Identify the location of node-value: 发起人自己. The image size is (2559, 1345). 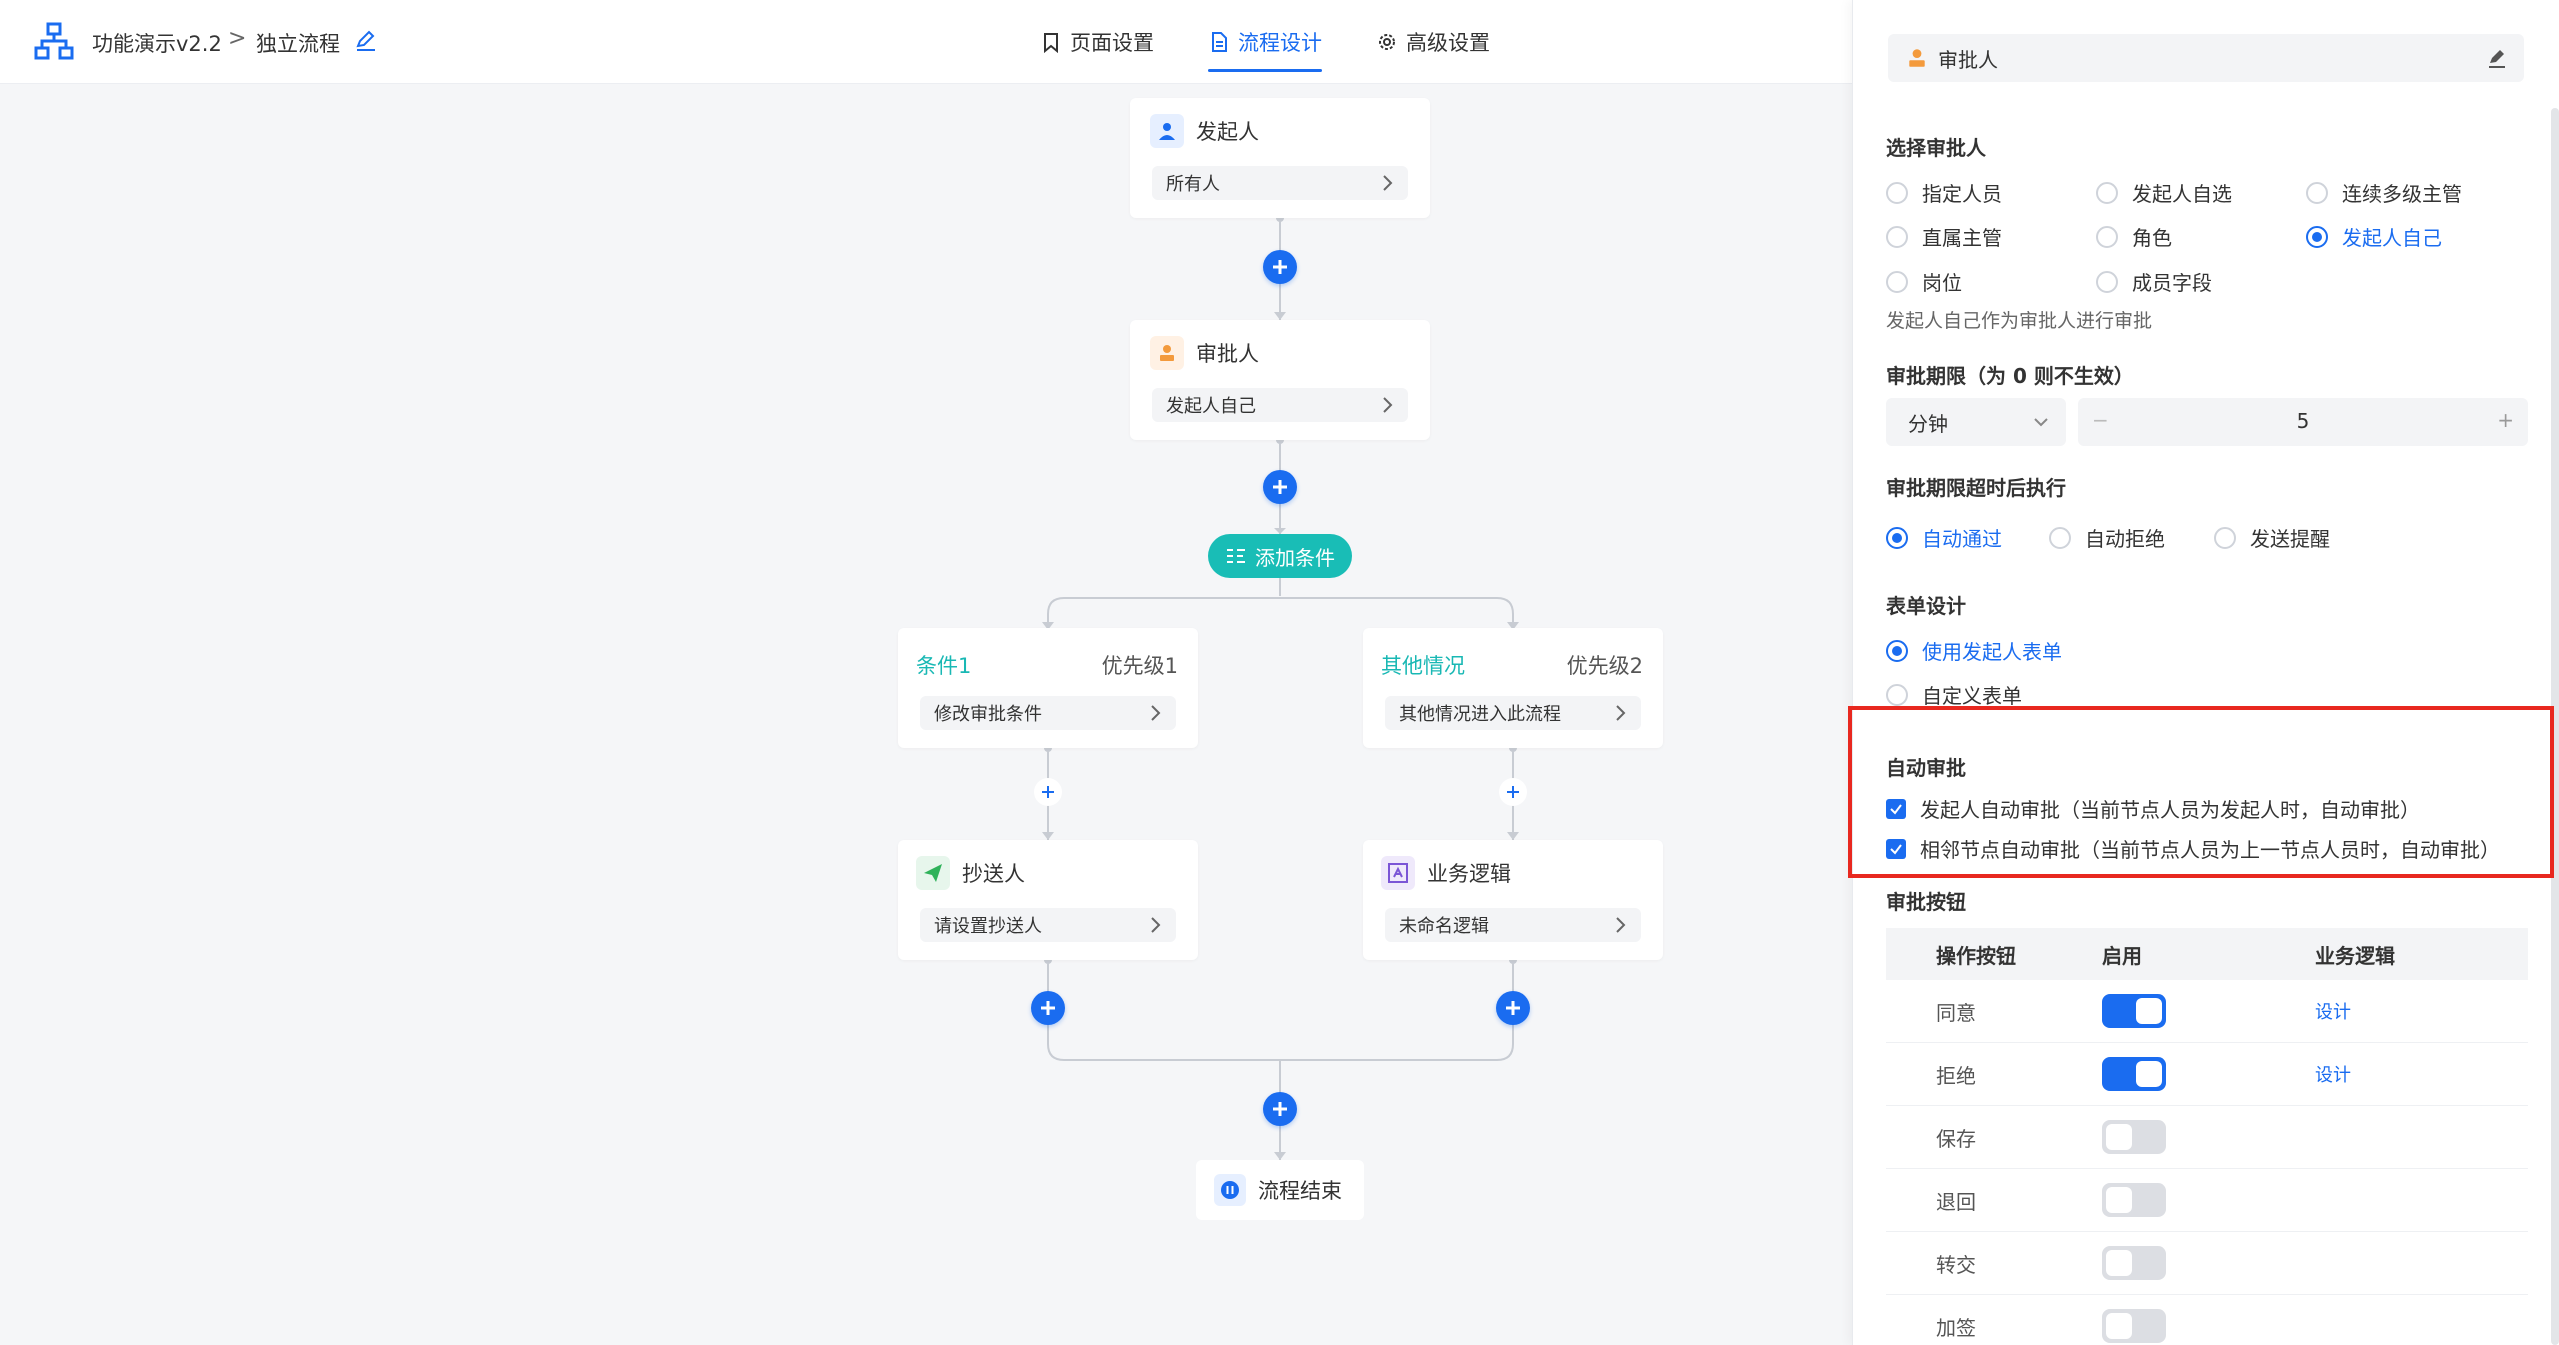
(1280, 405).